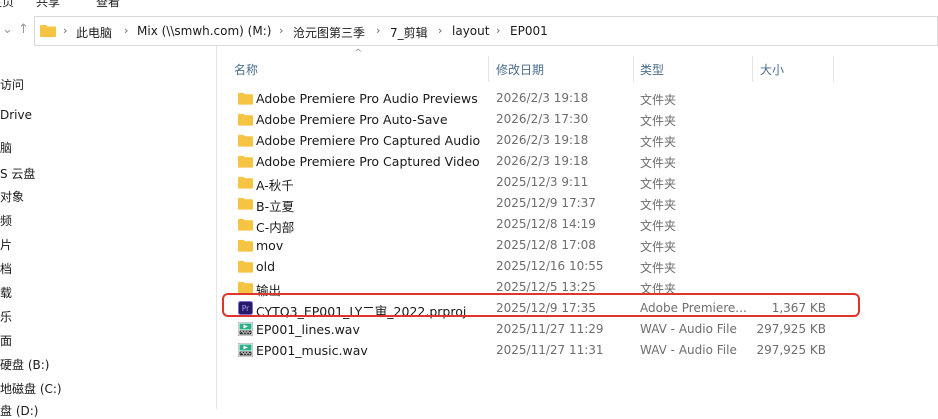 The image size is (938, 419). I want to click on file-name: Adobe Premiere Pro Auto-Save, so click(352, 119).